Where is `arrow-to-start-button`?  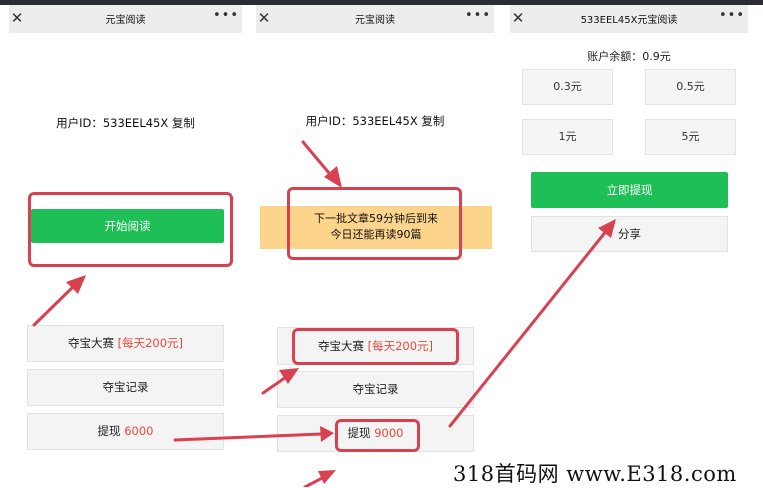
arrow-to-start-button is located at coordinates (55, 304).